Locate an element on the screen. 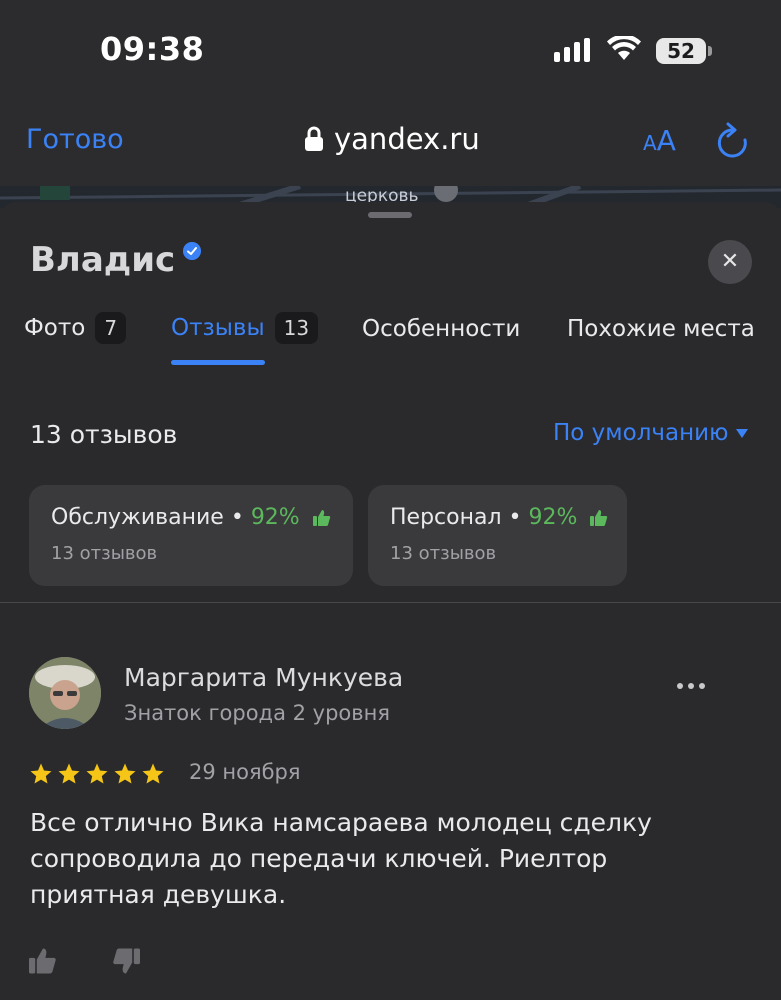  sort-label: По умолчанию is located at coordinates (641, 433).